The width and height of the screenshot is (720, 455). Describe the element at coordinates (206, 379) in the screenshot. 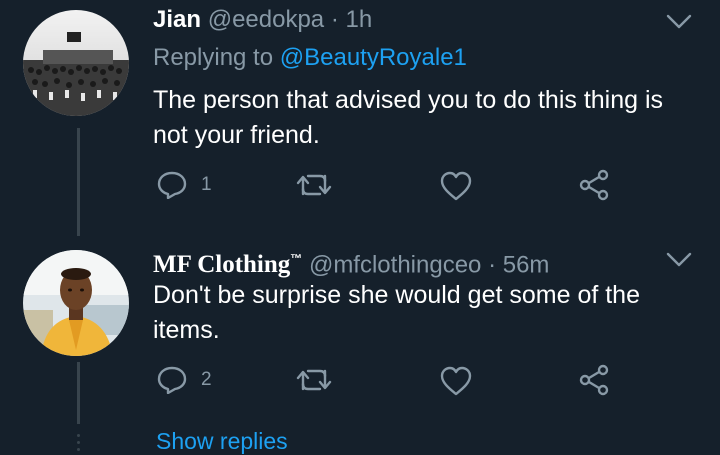

I see `reply-count: 2` at that location.